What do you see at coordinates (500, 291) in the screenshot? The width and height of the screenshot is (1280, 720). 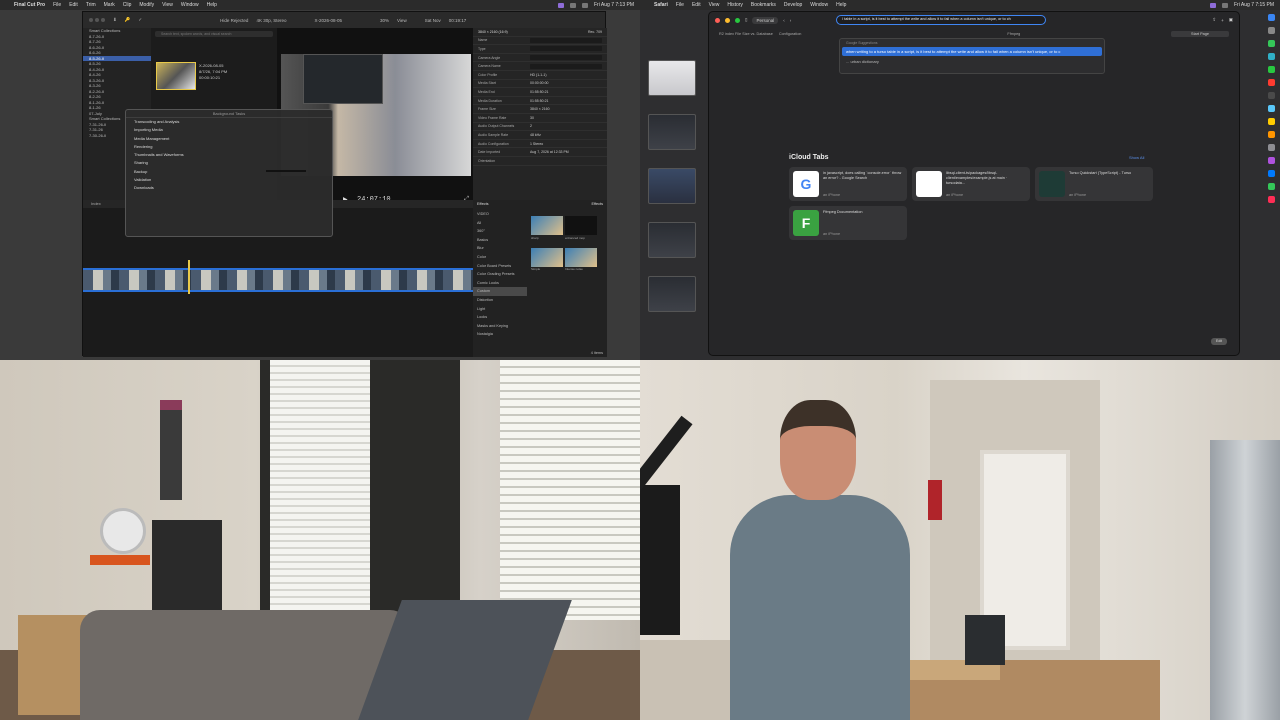 I see `effects-category-selected: Custom` at bounding box center [500, 291].